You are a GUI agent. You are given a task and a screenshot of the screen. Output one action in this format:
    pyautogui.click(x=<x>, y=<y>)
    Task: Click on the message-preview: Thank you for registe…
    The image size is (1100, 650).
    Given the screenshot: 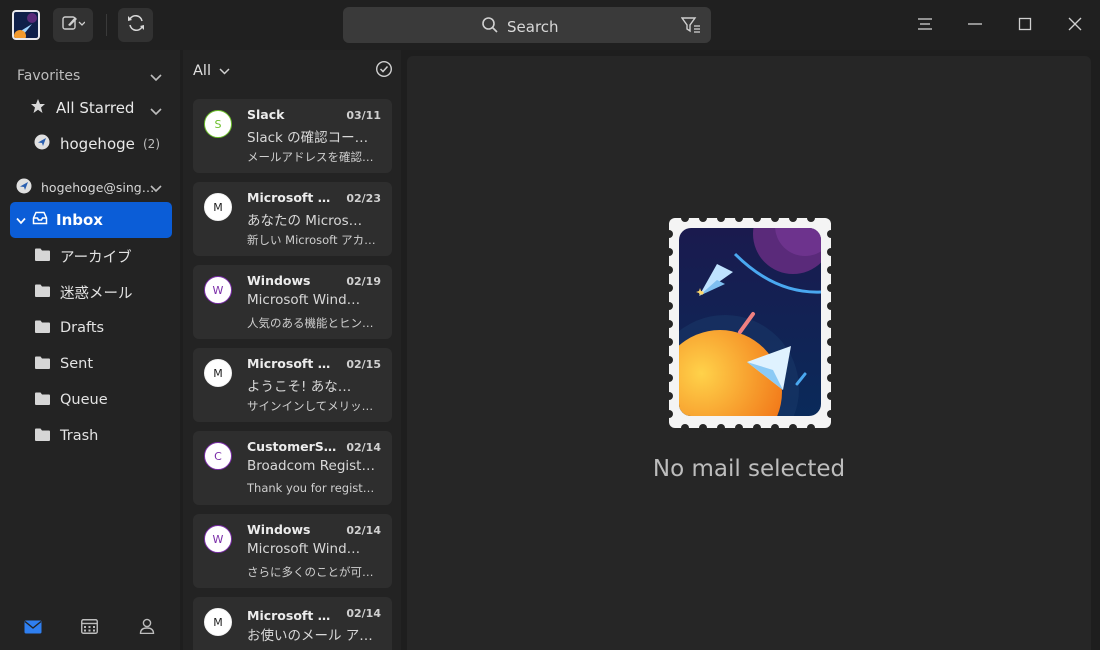 What is the action you would take?
    pyautogui.click(x=313, y=488)
    